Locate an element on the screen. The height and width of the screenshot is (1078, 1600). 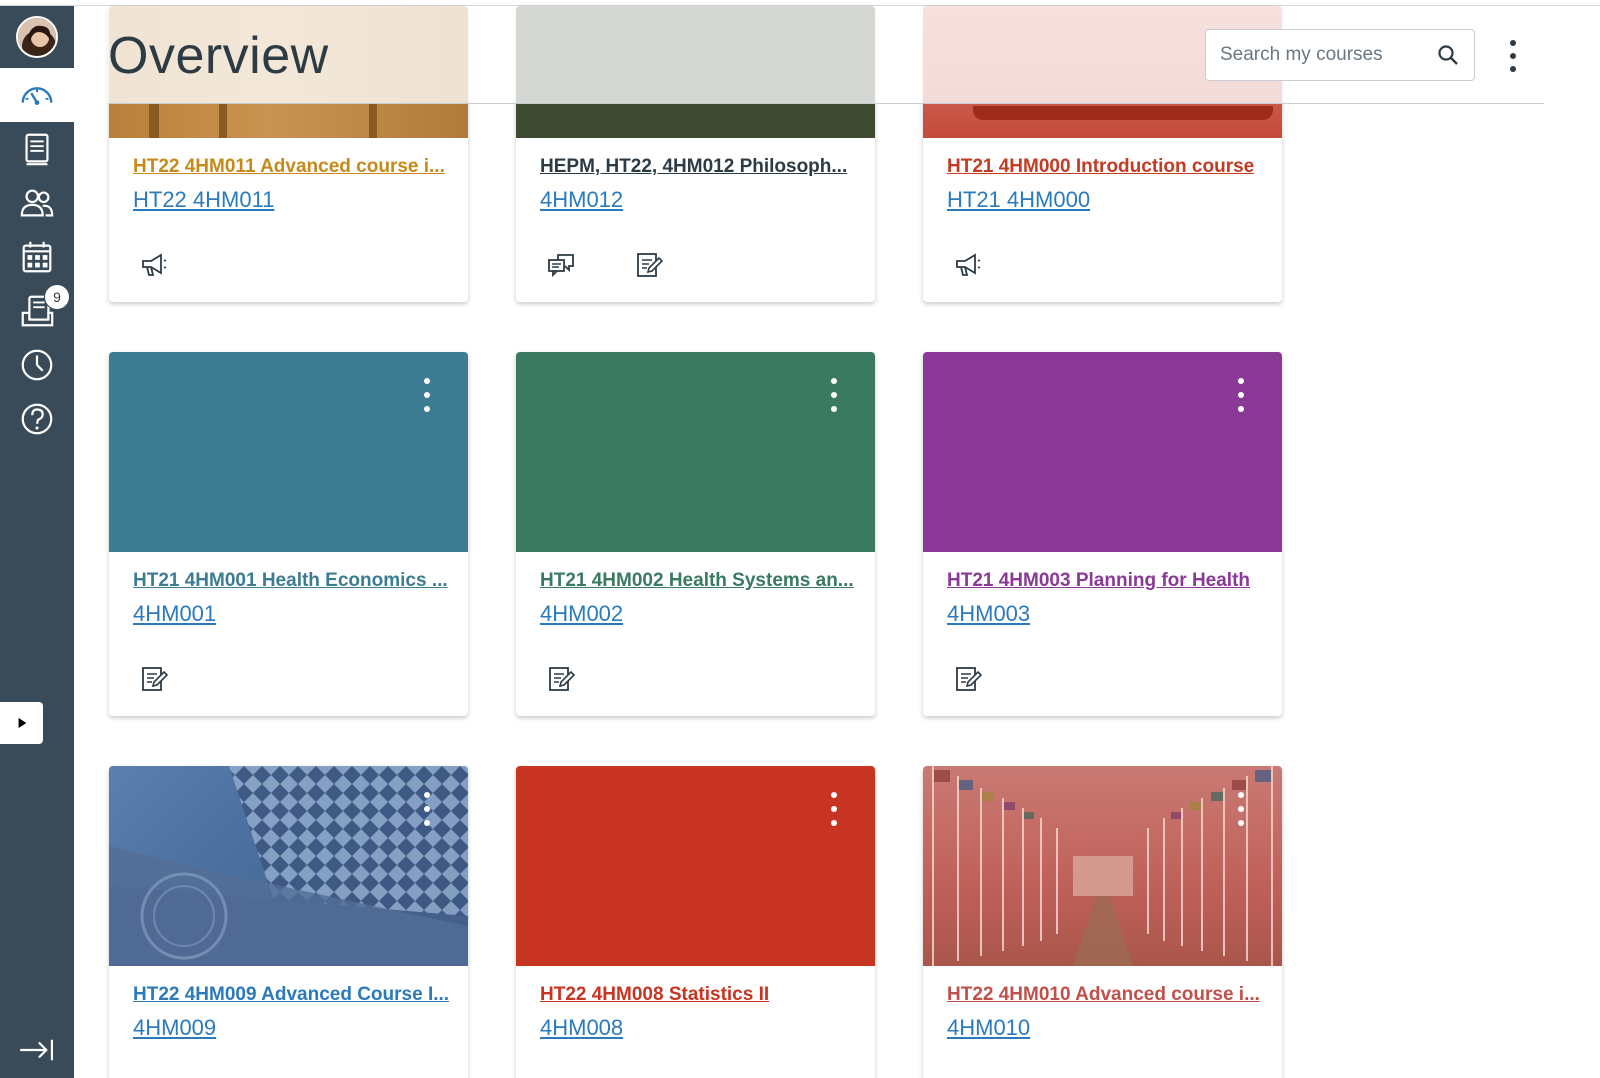
help-question-icon is located at coordinates (37, 419).